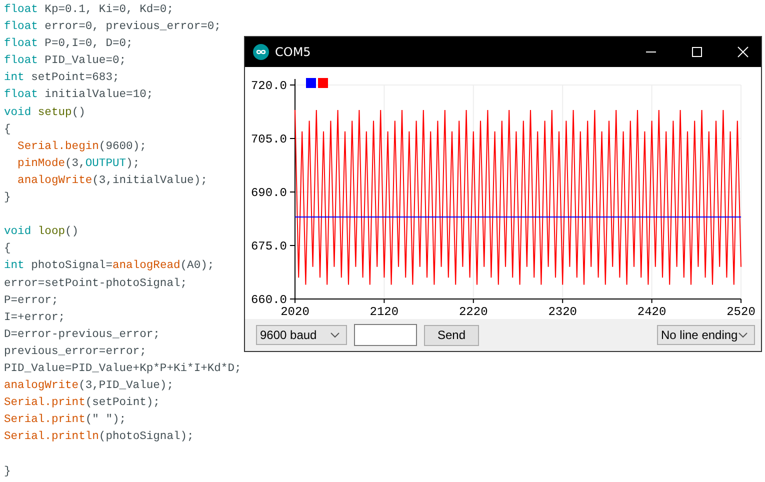 This screenshot has height=482, width=765. I want to click on window-title: COM5, so click(293, 52).